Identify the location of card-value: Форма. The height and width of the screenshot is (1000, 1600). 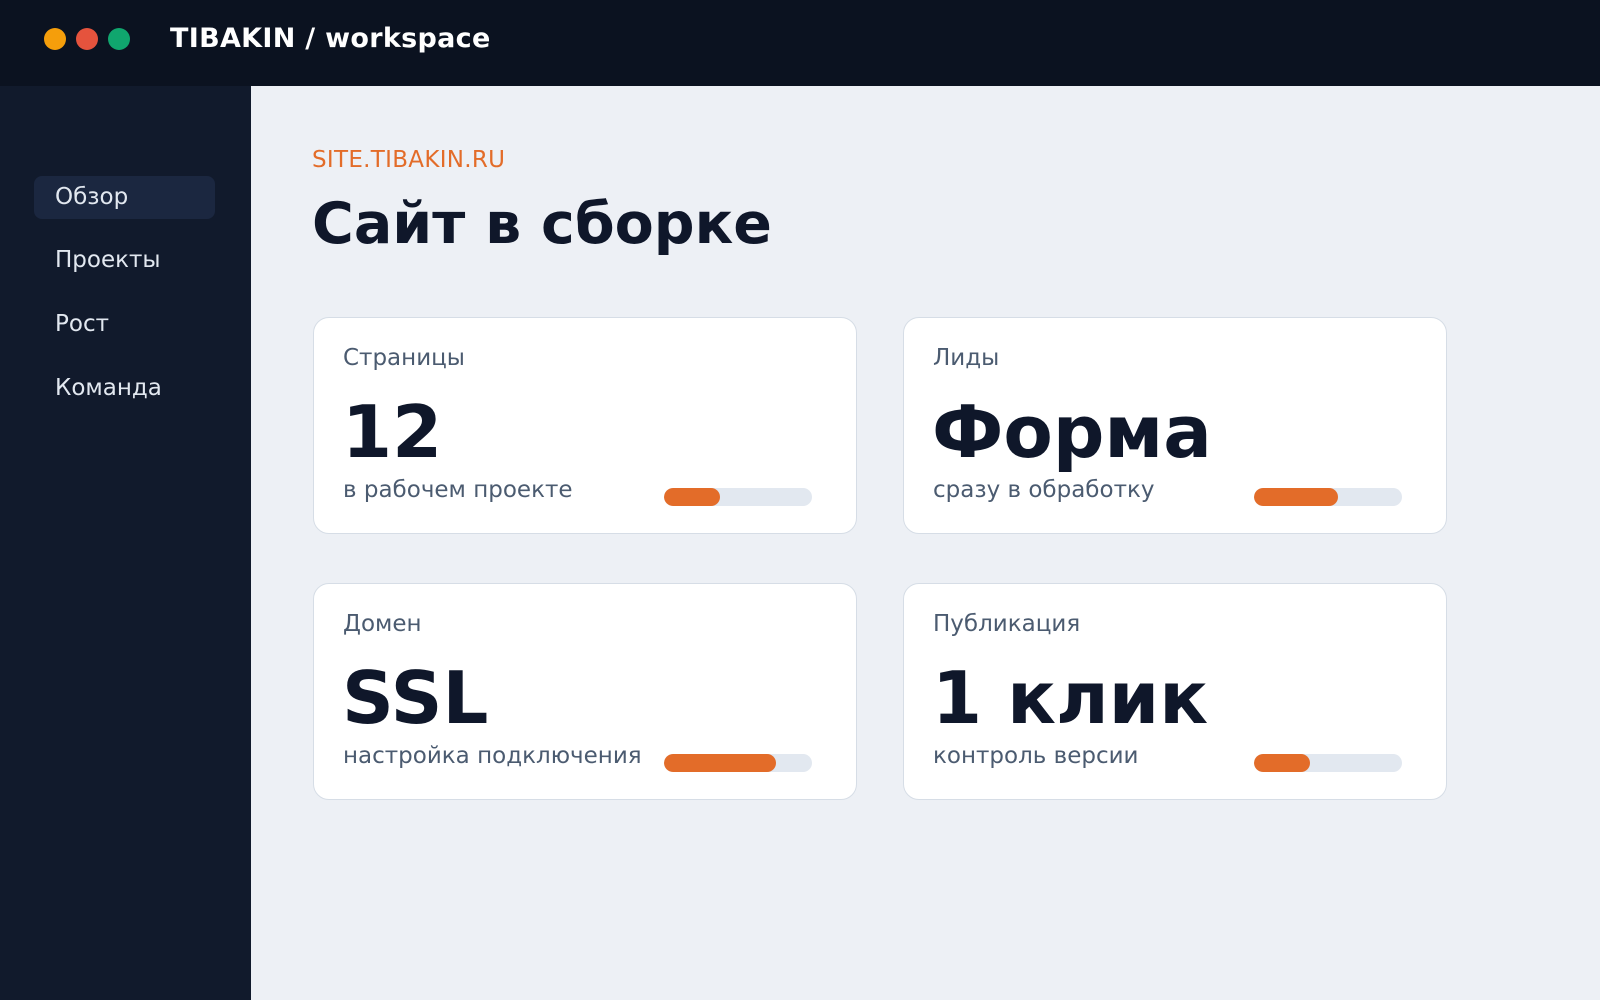
(1072, 432).